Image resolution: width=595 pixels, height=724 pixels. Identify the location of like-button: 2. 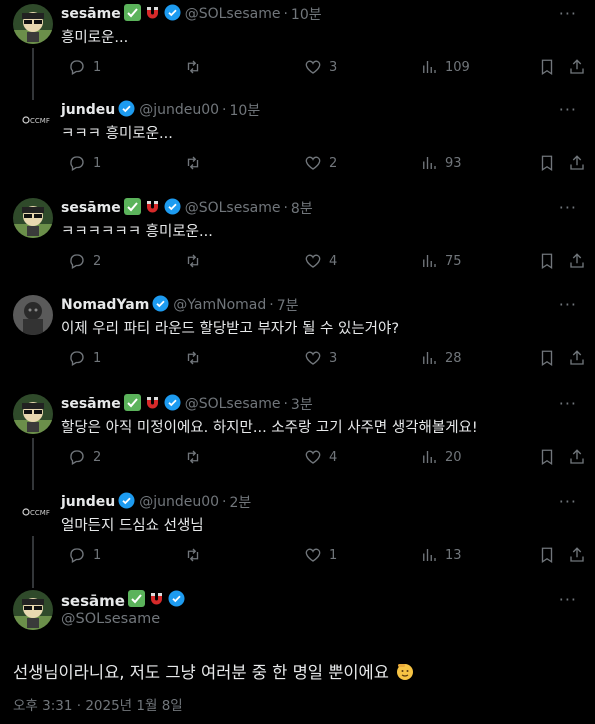
(317, 163).